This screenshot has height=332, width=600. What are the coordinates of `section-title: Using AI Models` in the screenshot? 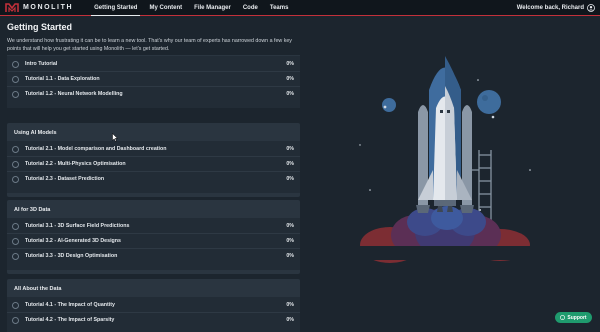 It's located at (35, 133).